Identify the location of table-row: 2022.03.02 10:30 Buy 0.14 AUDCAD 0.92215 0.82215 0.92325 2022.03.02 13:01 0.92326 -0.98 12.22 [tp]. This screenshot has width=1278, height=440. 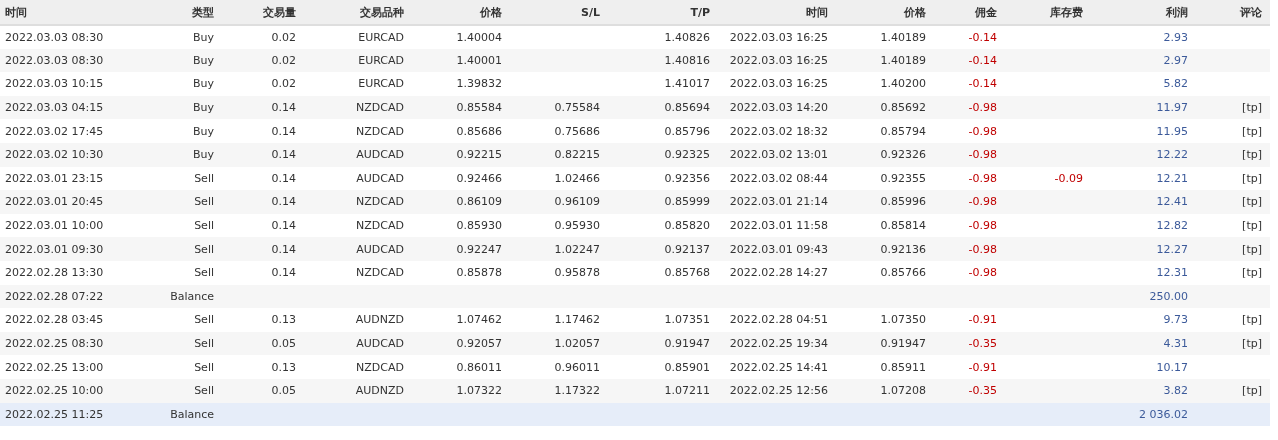
(635, 154).